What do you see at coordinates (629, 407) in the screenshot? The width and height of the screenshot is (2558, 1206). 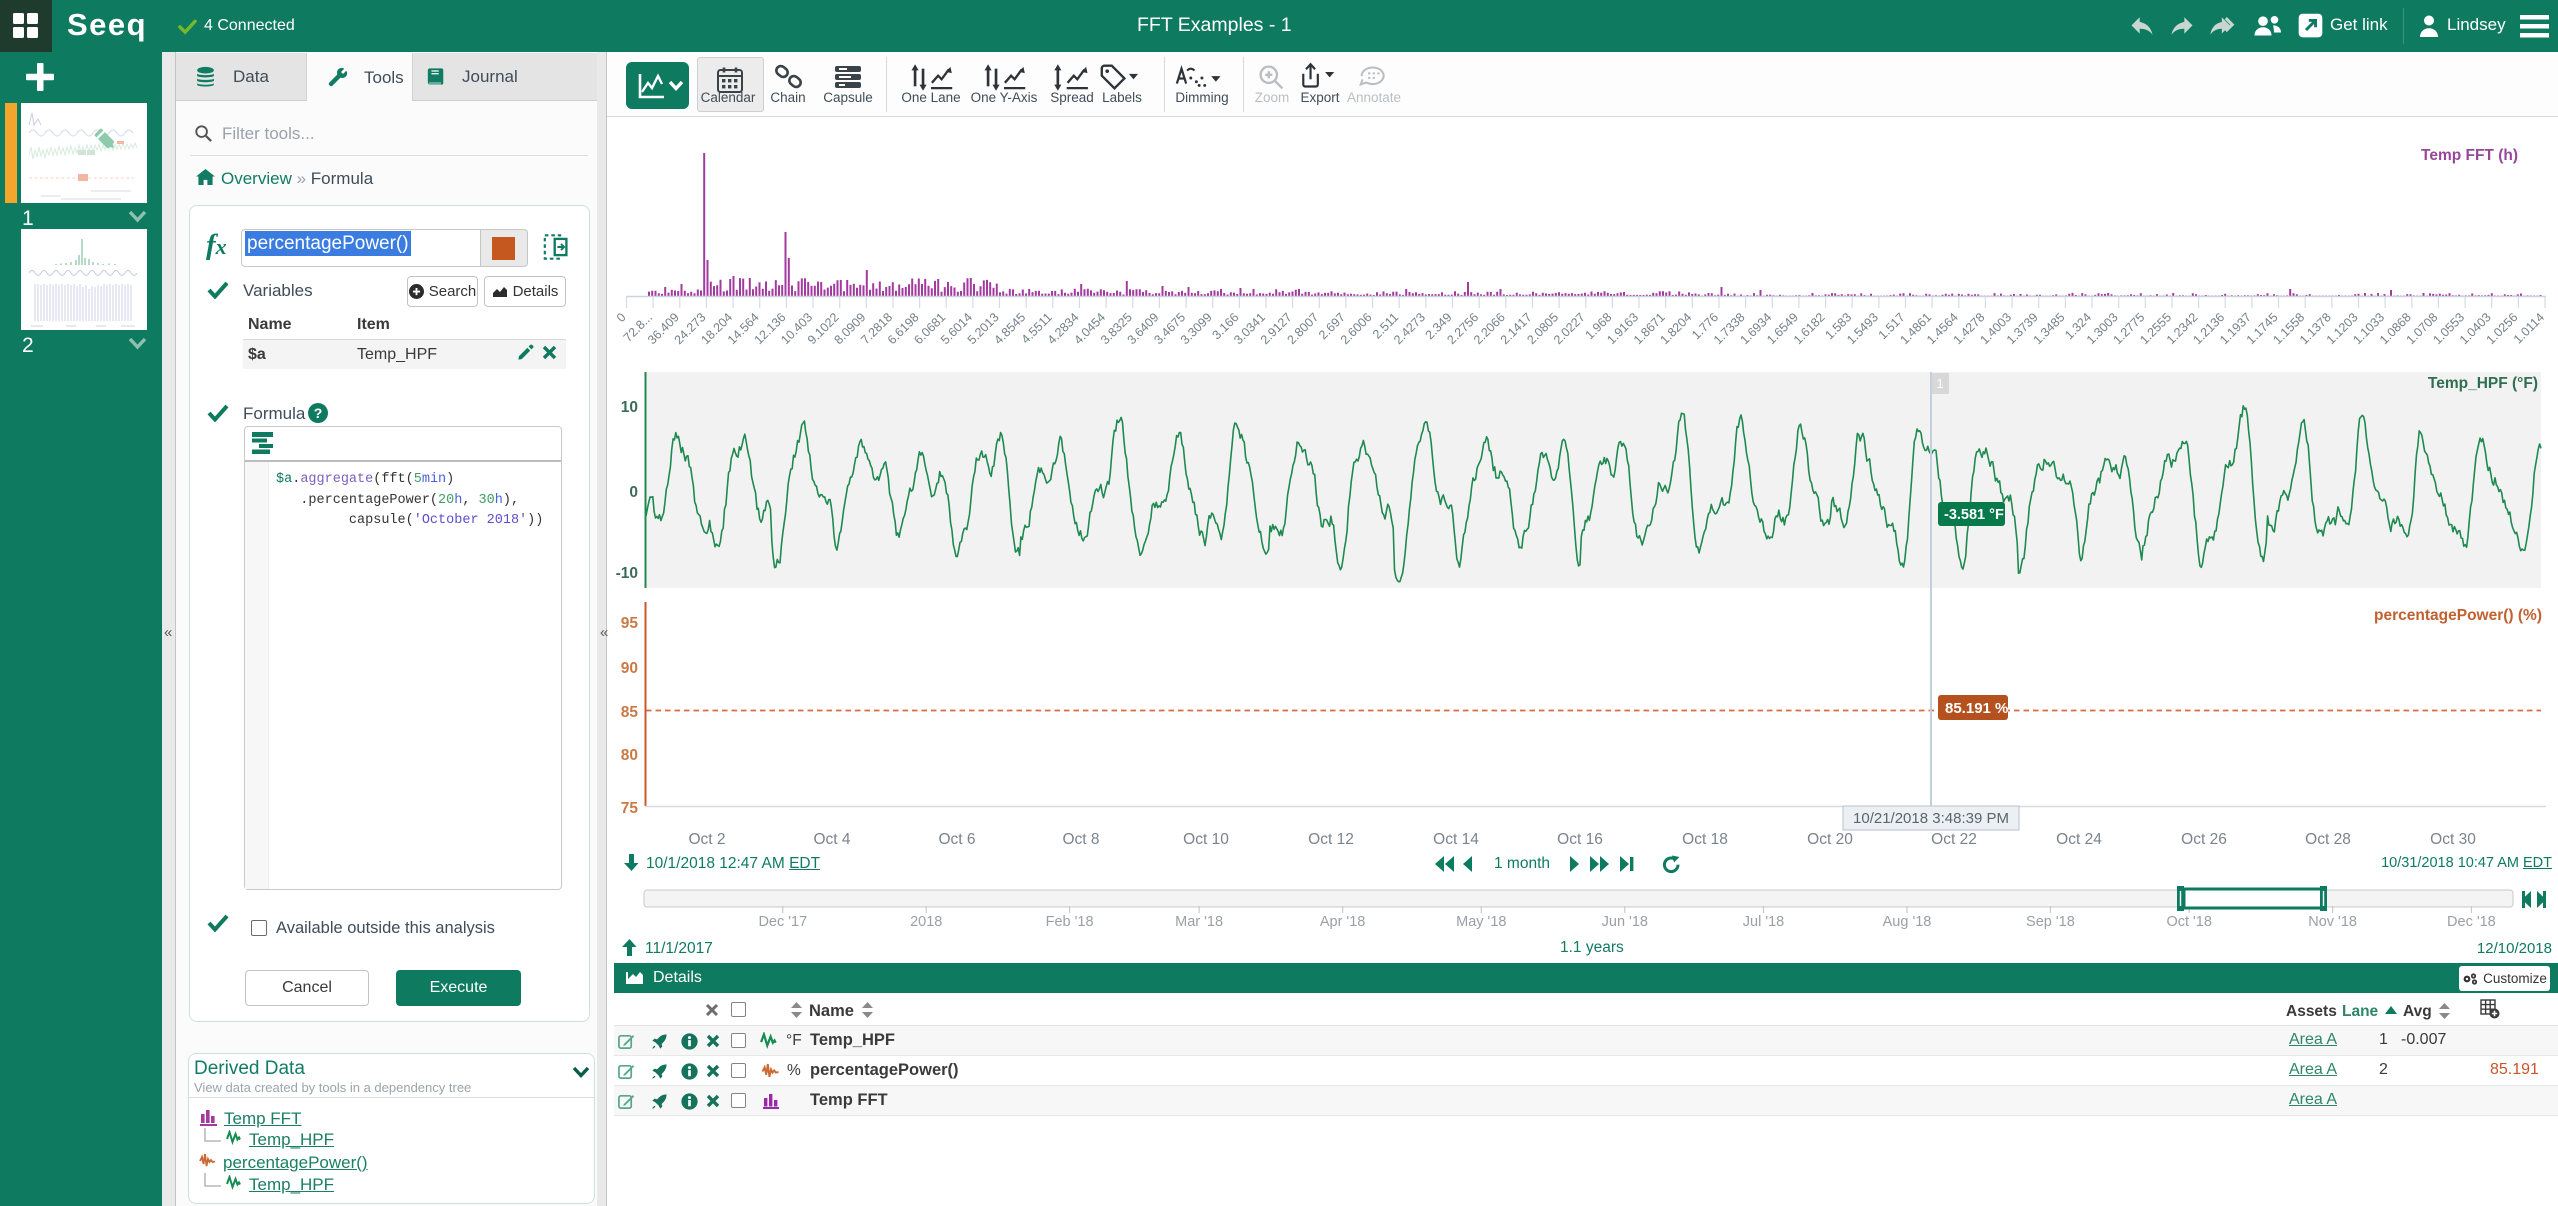 I see `svg-text: 10` at bounding box center [629, 407].